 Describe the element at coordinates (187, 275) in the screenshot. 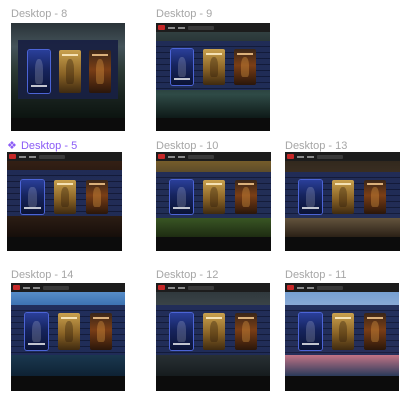

I see `frame-label-desktop-12: Desktop - 12` at that location.